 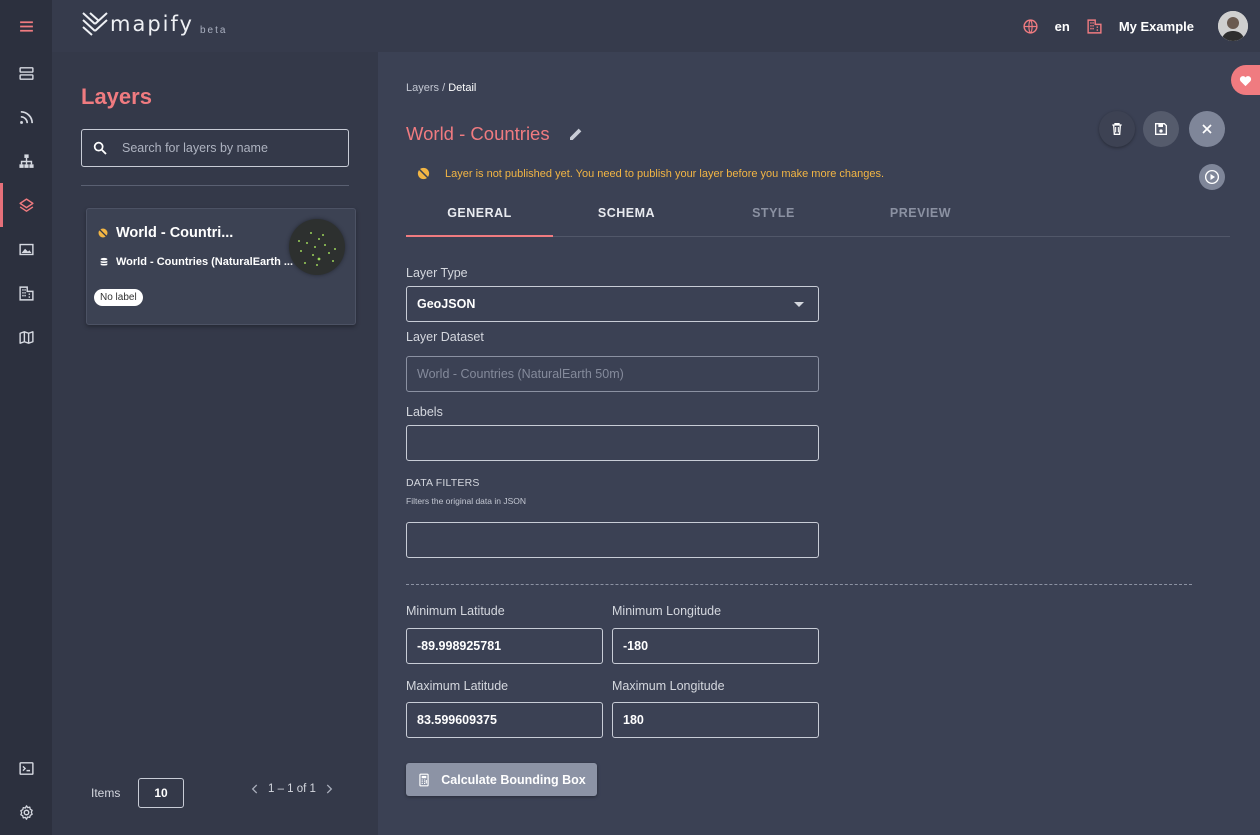 I want to click on language-selector: en, so click(x=1062, y=26).